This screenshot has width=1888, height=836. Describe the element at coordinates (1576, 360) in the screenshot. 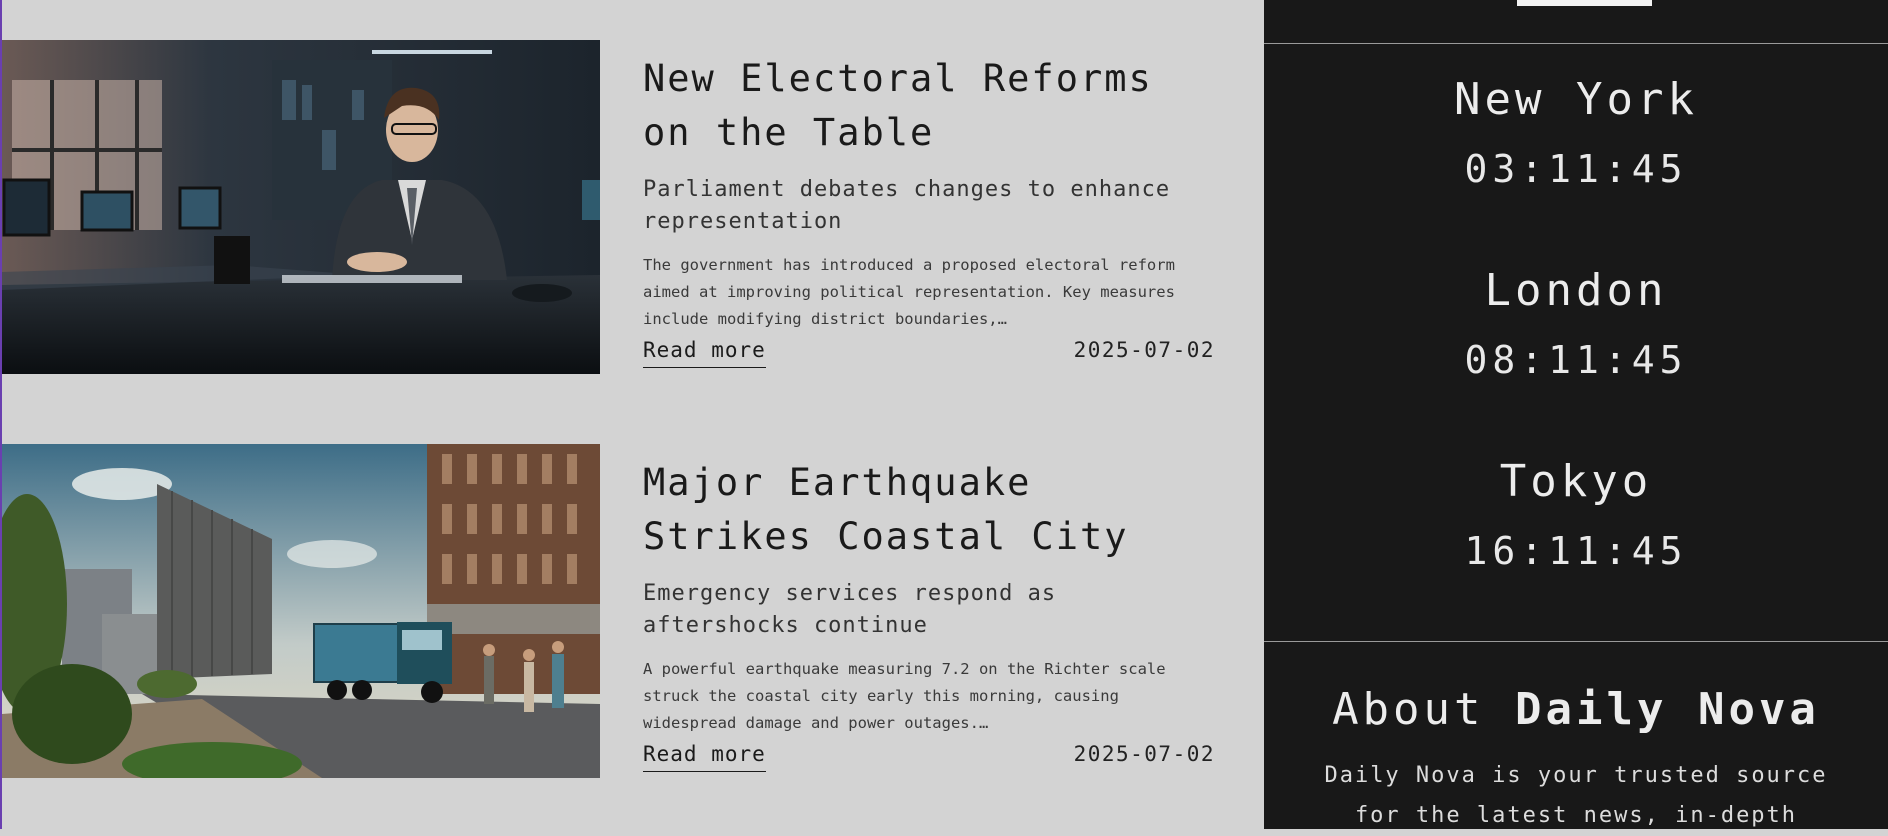

I see `clock-time: 08:11:45` at that location.